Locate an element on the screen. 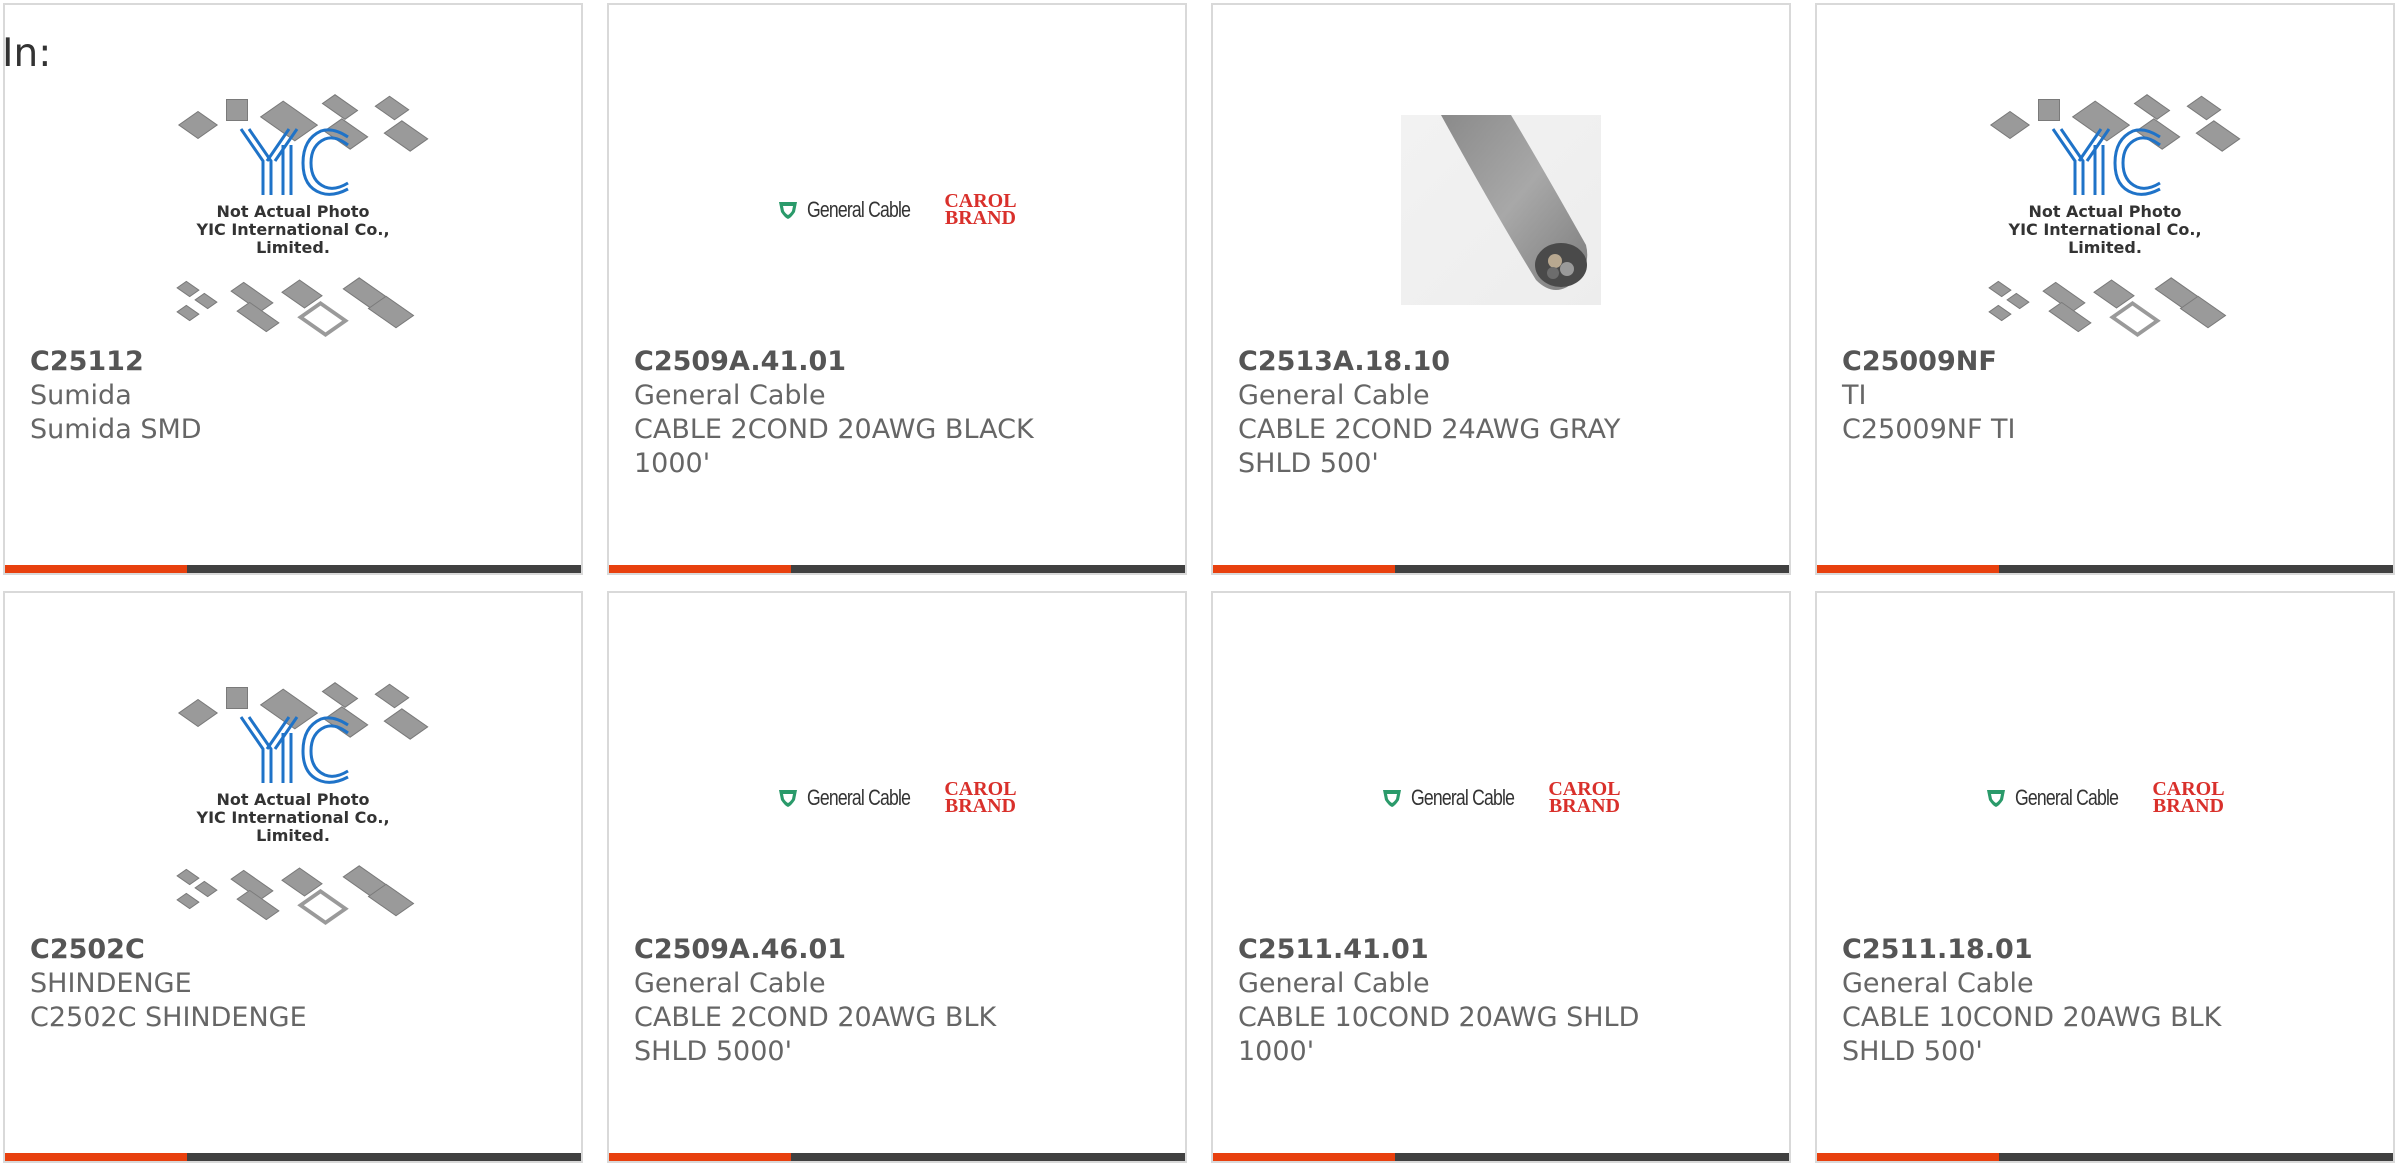 The width and height of the screenshot is (2399, 1163). cable-photo-image is located at coordinates (1501, 210).